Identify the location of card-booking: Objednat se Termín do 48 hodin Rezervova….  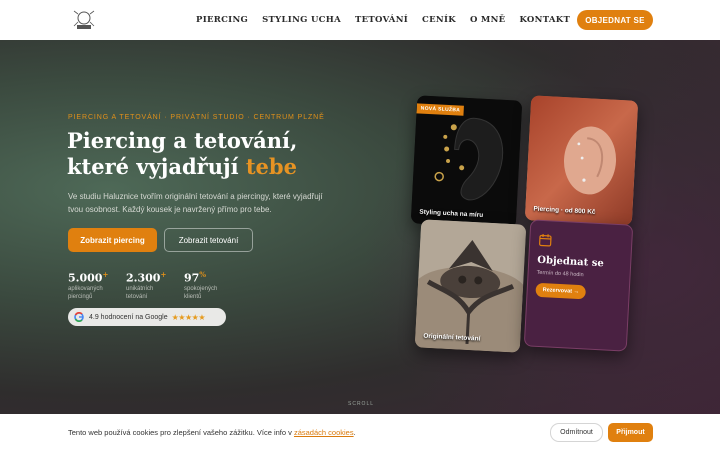
(578, 285).